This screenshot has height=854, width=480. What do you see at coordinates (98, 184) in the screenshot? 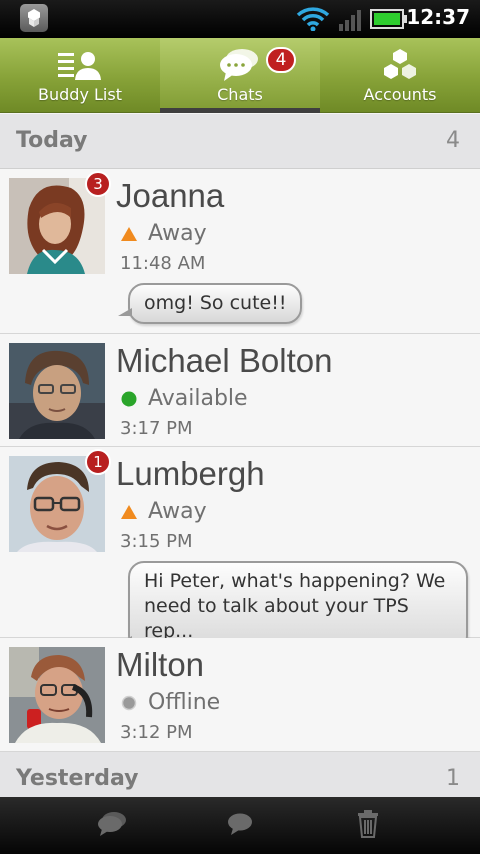
I see `unread-badge: 3` at bounding box center [98, 184].